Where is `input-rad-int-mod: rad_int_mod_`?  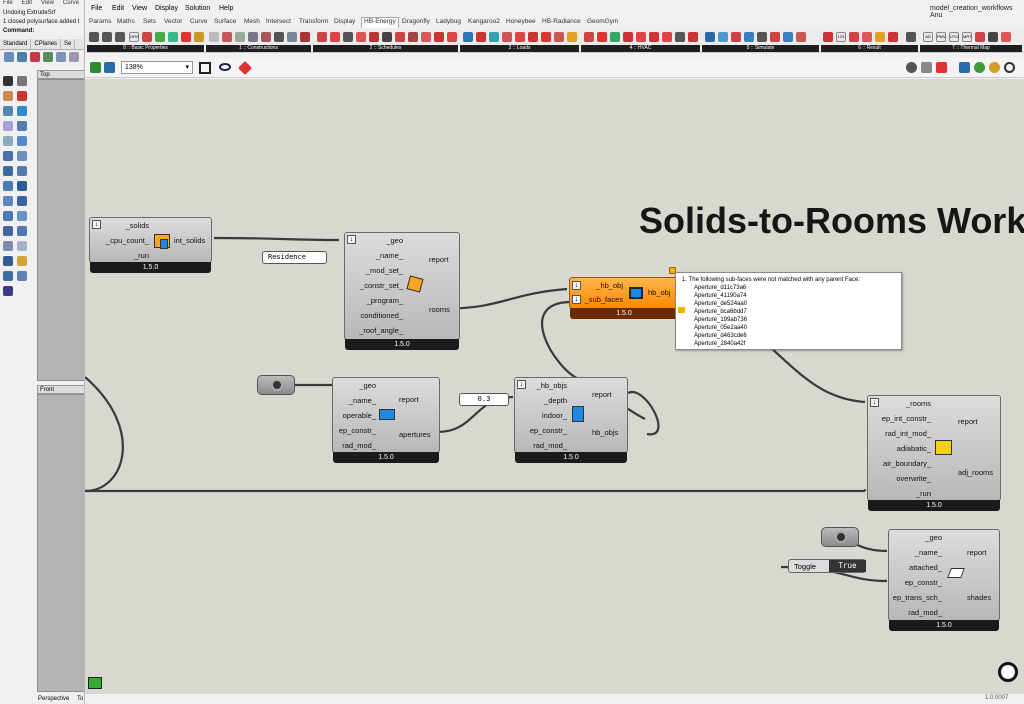
input-rad-int-mod: rad_int_mod_ is located at coordinates (908, 433).